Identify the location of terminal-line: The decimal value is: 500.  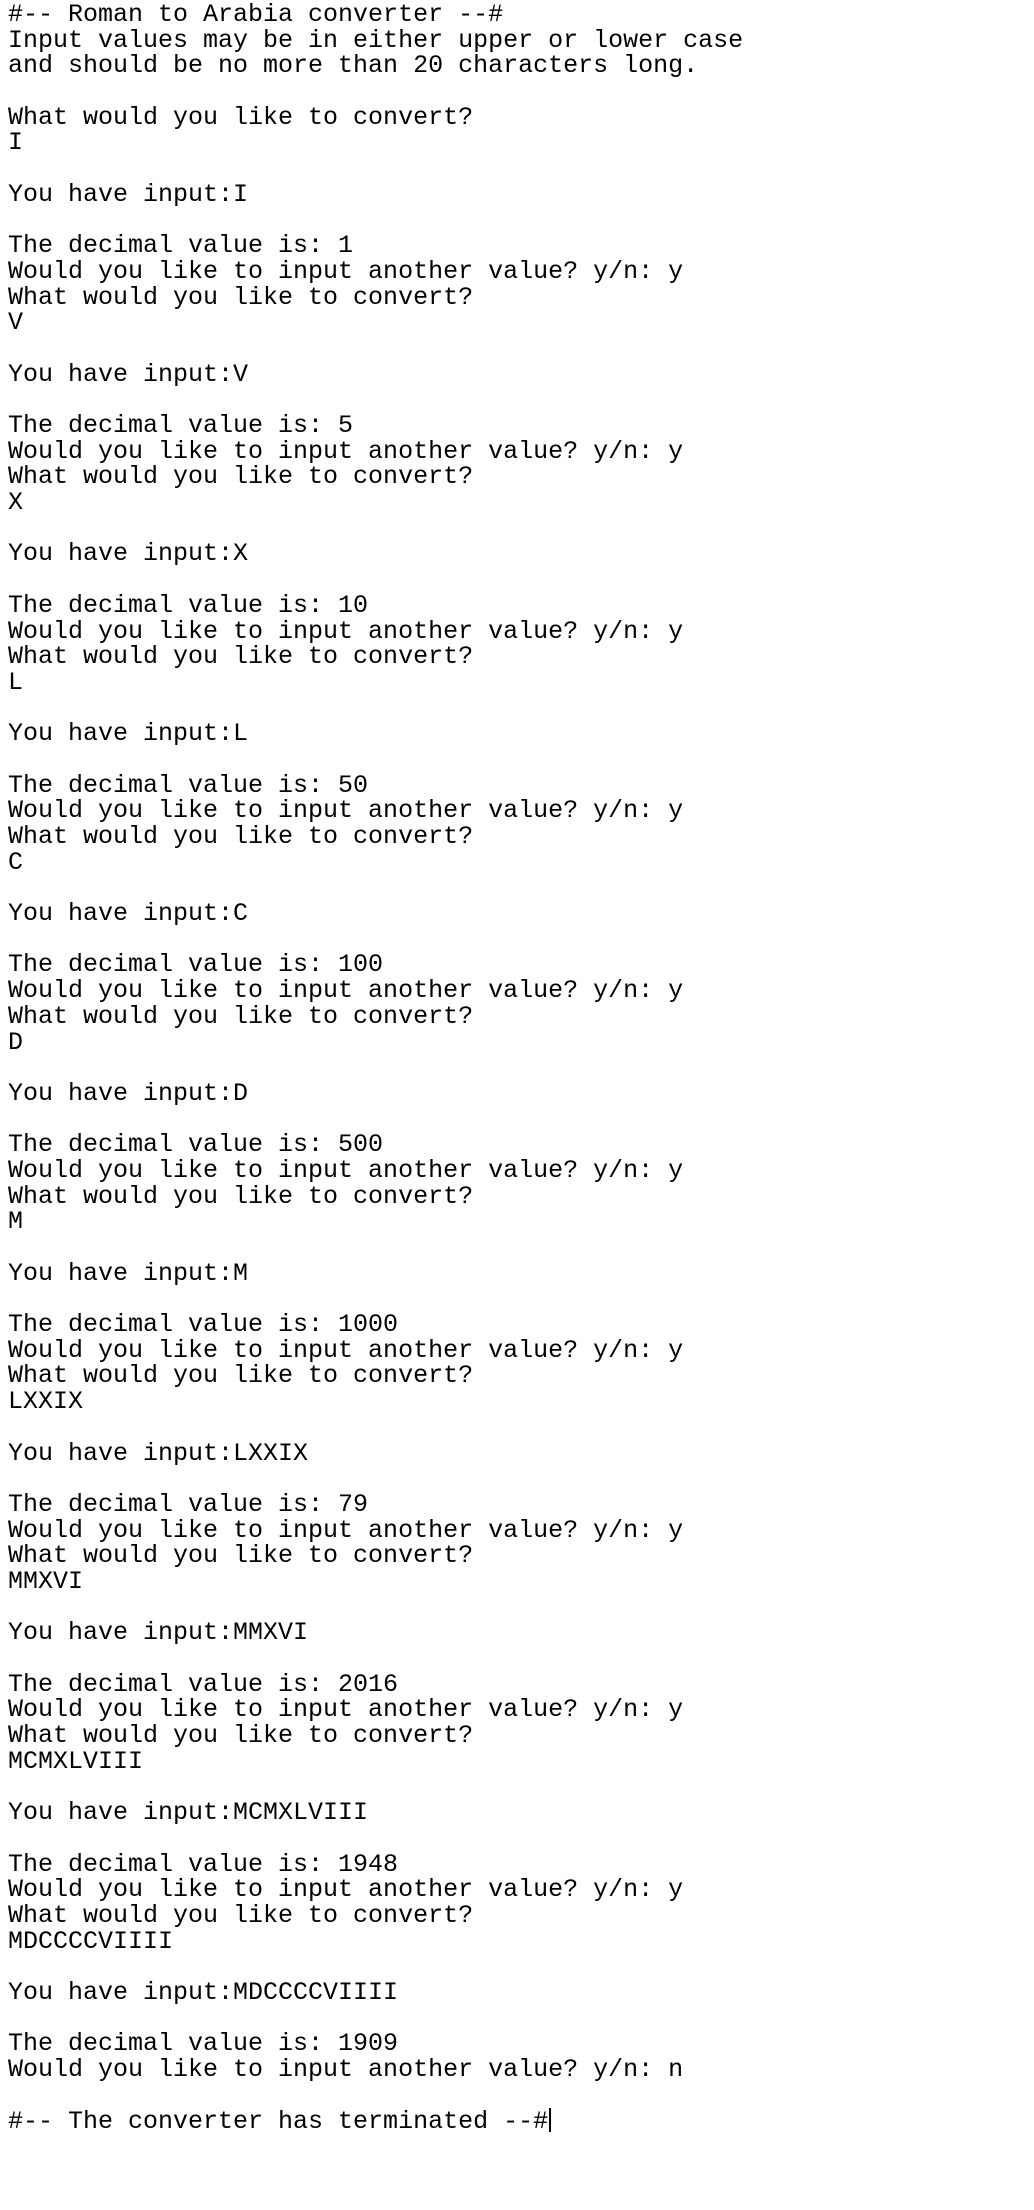
(196, 1145).